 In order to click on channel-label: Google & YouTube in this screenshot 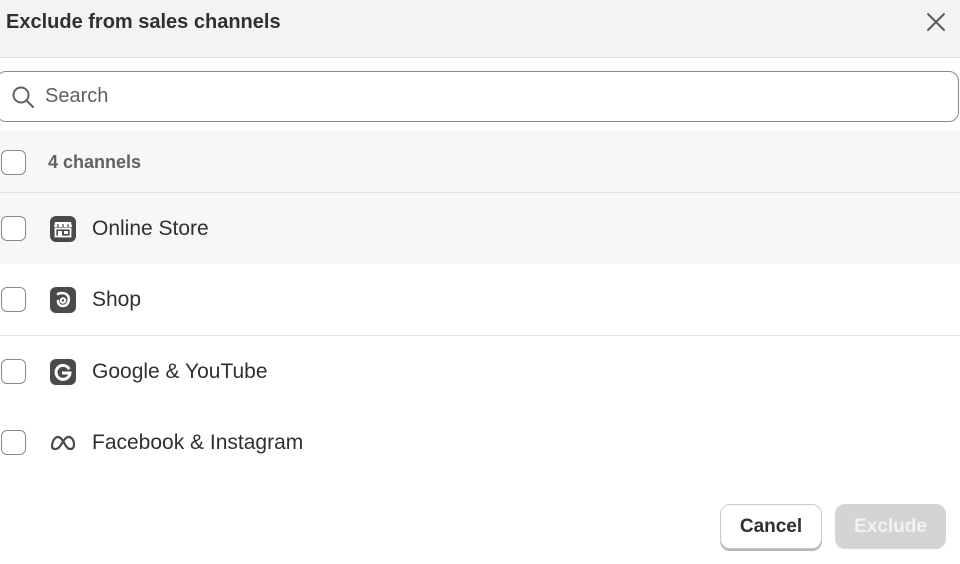, I will do `click(180, 371)`.